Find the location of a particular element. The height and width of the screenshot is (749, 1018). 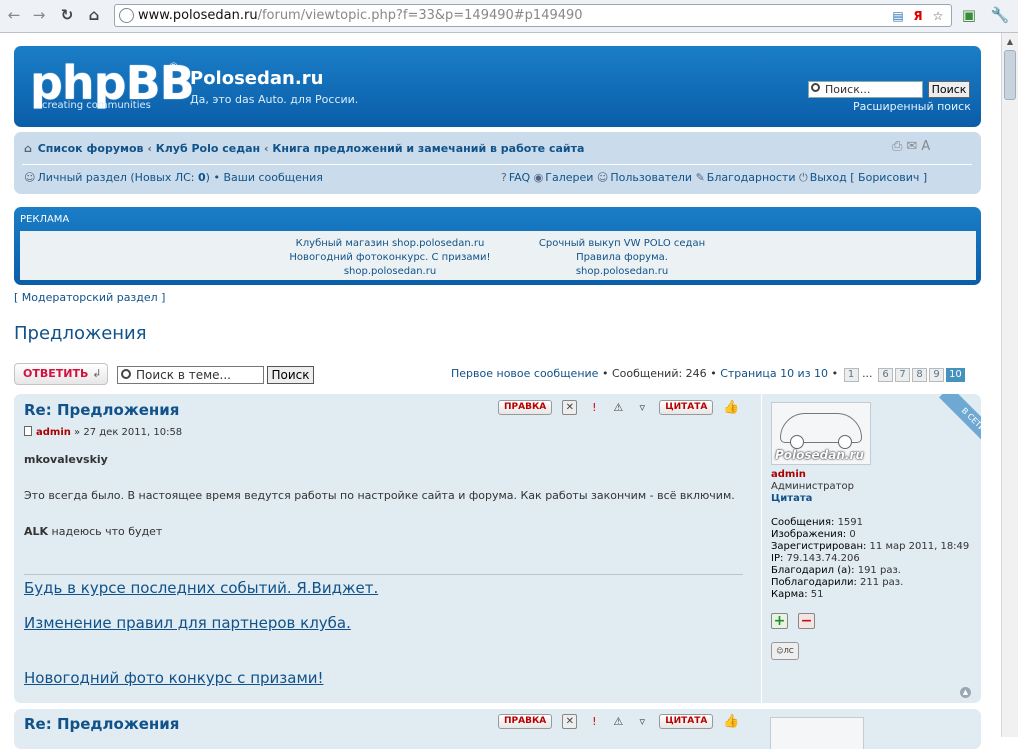

globe-icon is located at coordinates (126, 15).